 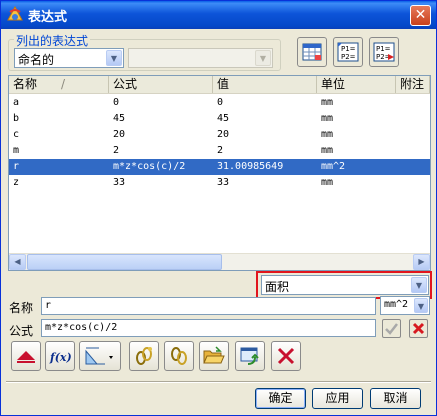 I want to click on cell-name: z, so click(x=16, y=182).